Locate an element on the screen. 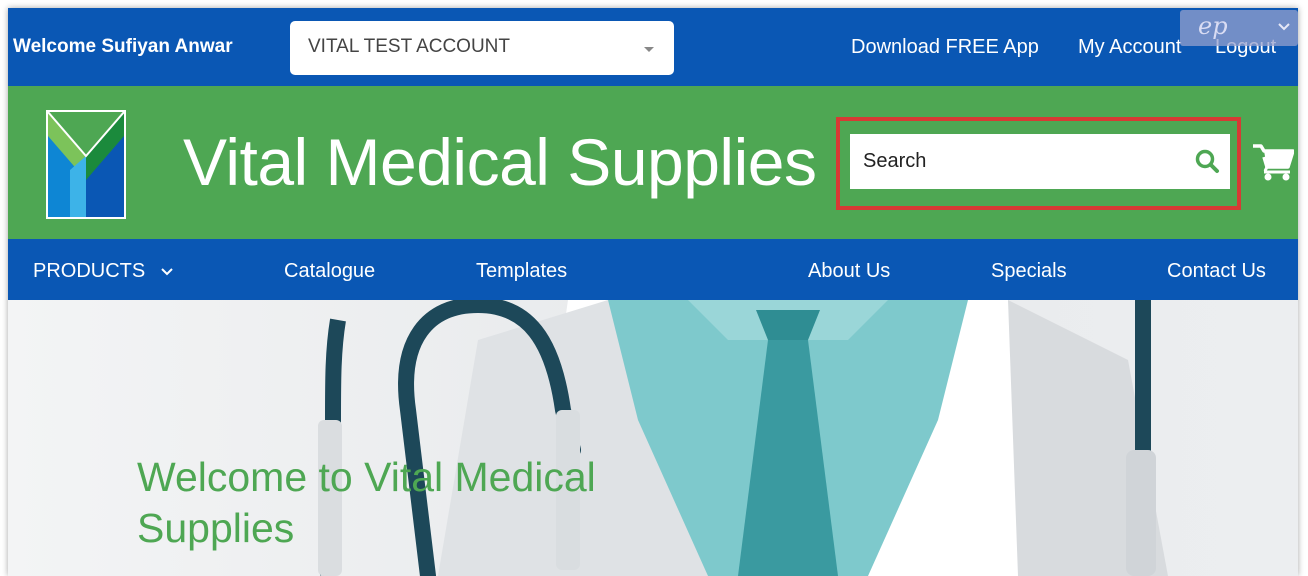 The image size is (1308, 576). account-select: VITAL TEST ACCOUNT is located at coordinates (482, 48).